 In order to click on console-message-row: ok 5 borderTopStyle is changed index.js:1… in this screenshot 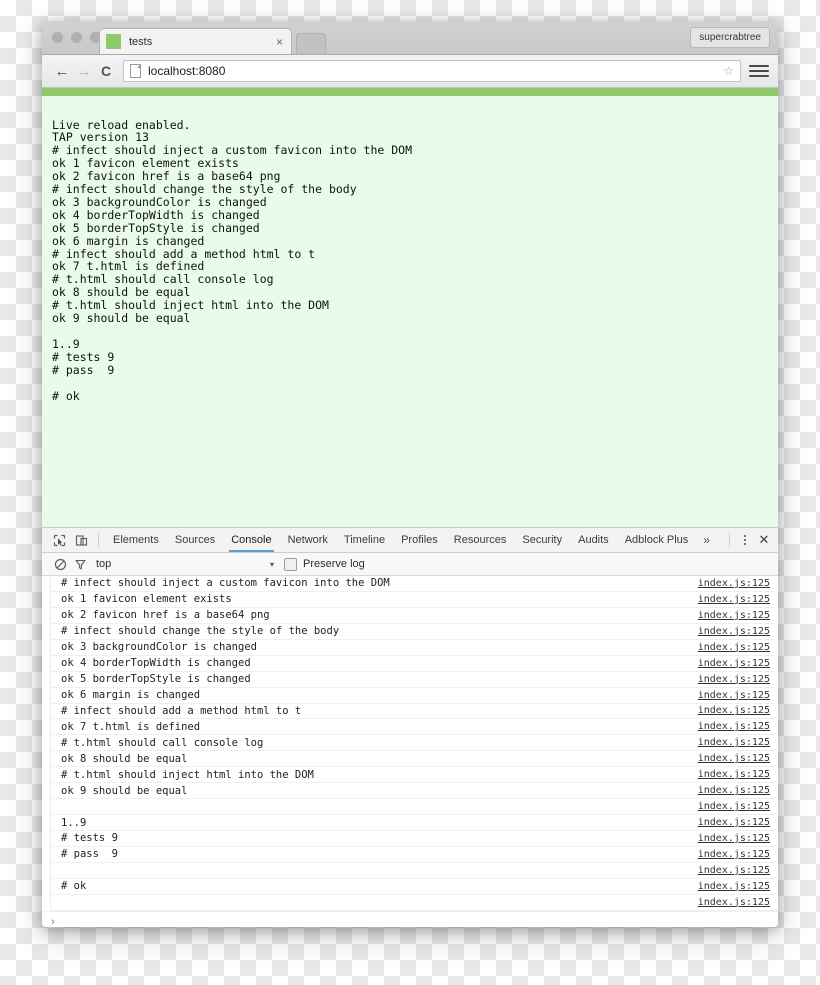, I will do `click(414, 680)`.